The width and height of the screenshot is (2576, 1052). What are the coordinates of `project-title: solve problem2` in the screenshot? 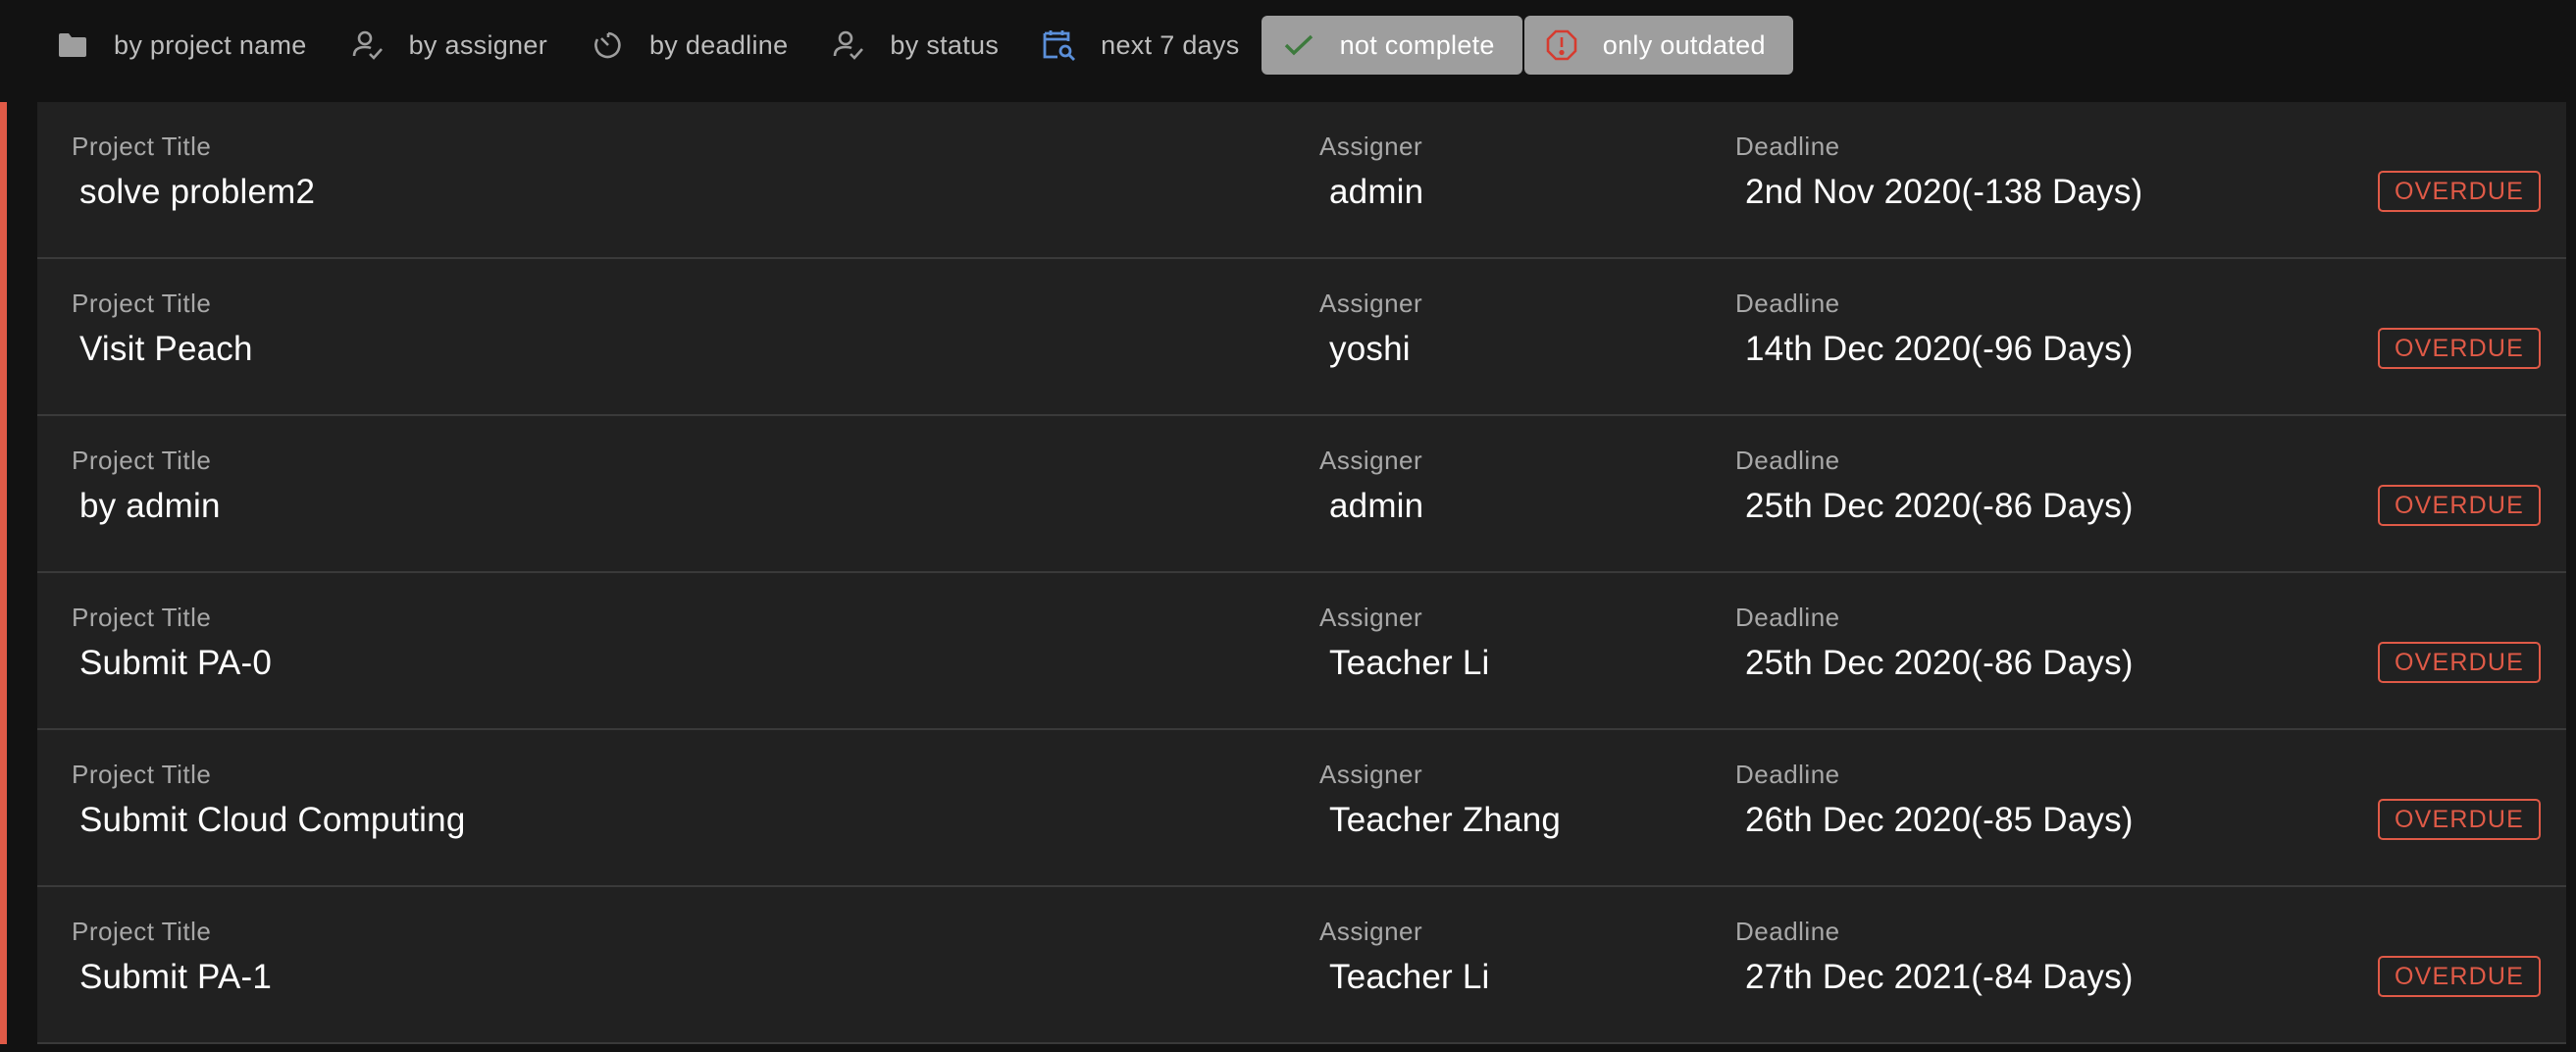 It's located at (197, 192).